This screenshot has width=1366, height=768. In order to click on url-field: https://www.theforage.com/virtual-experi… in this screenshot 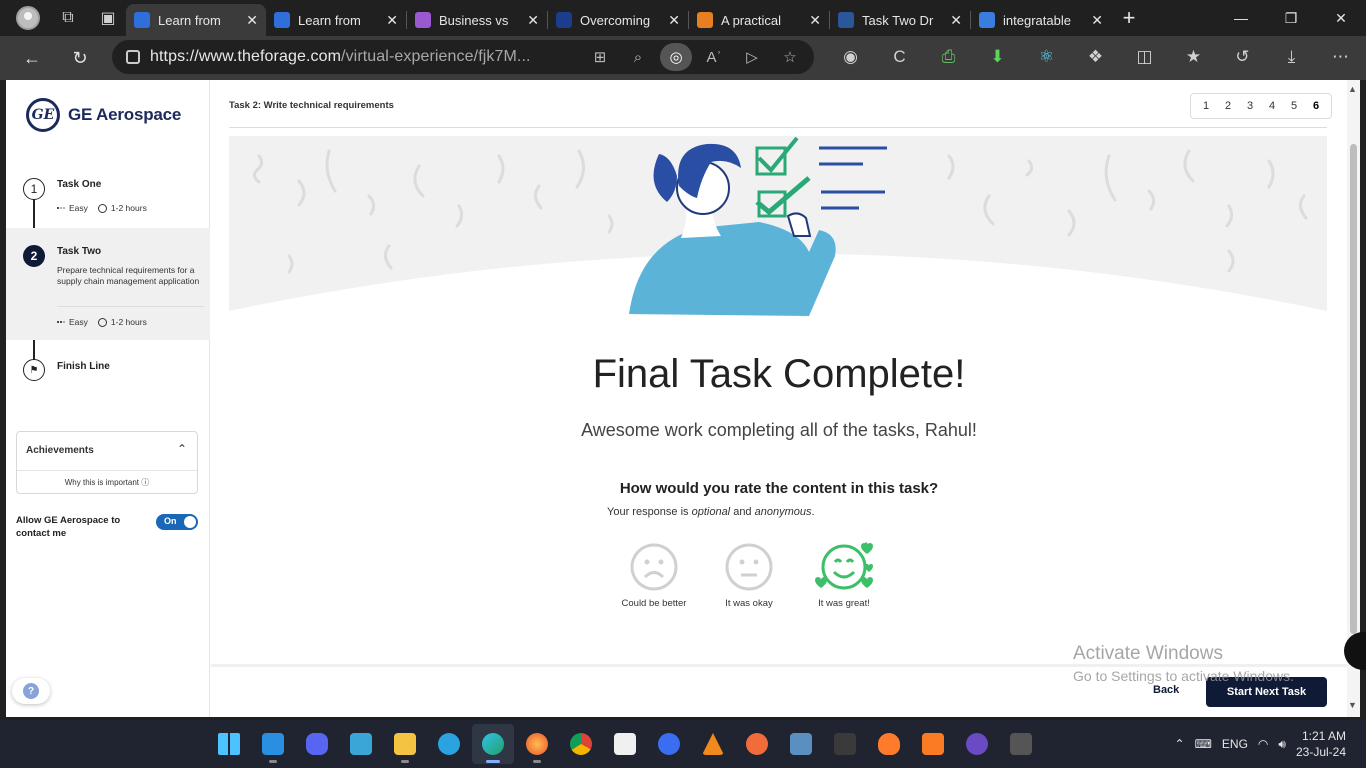, I will do `click(463, 57)`.